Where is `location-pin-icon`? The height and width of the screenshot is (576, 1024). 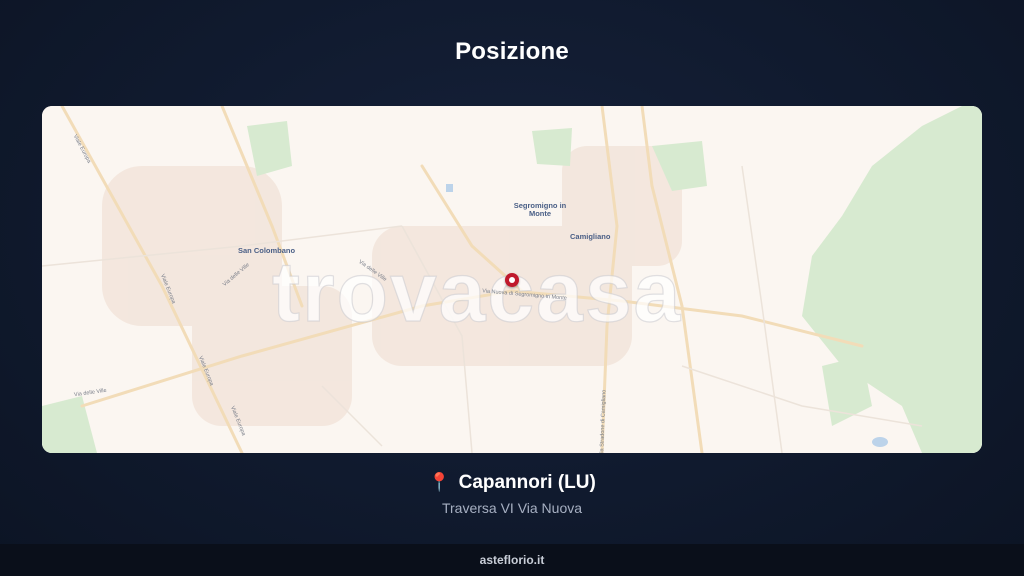
location-pin-icon is located at coordinates (512, 280).